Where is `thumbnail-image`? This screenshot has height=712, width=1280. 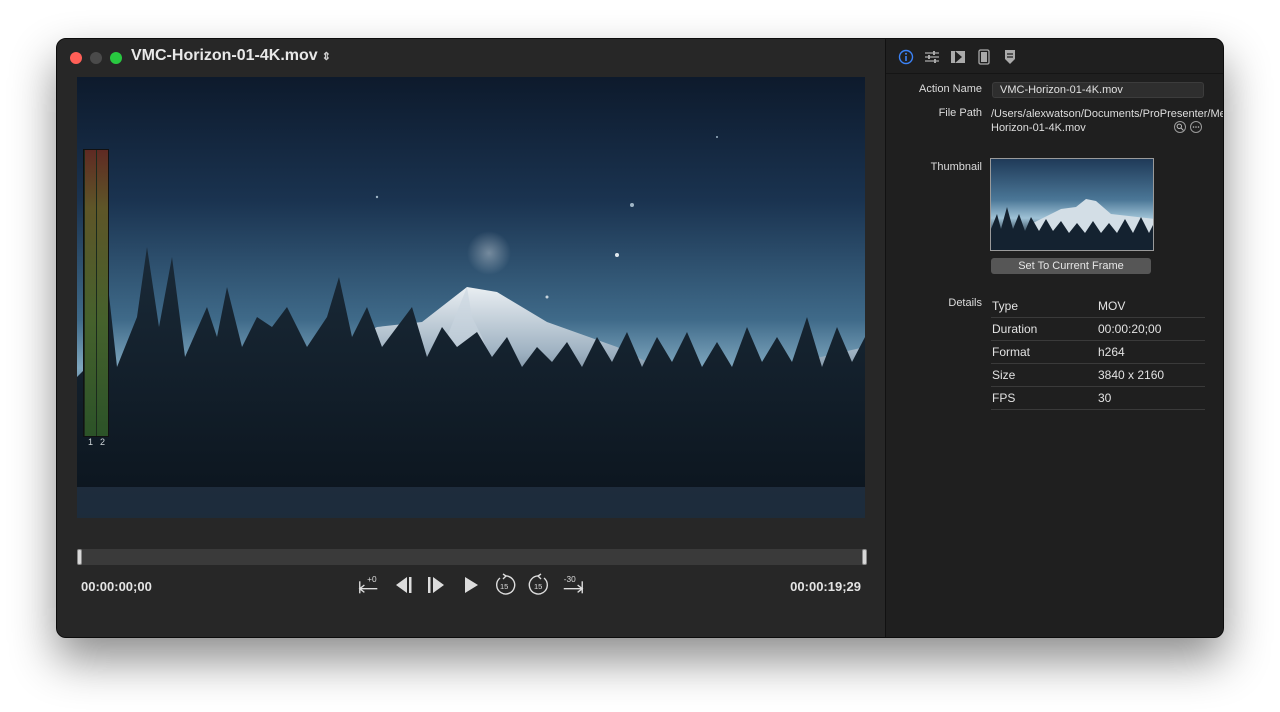
thumbnail-image is located at coordinates (1072, 204).